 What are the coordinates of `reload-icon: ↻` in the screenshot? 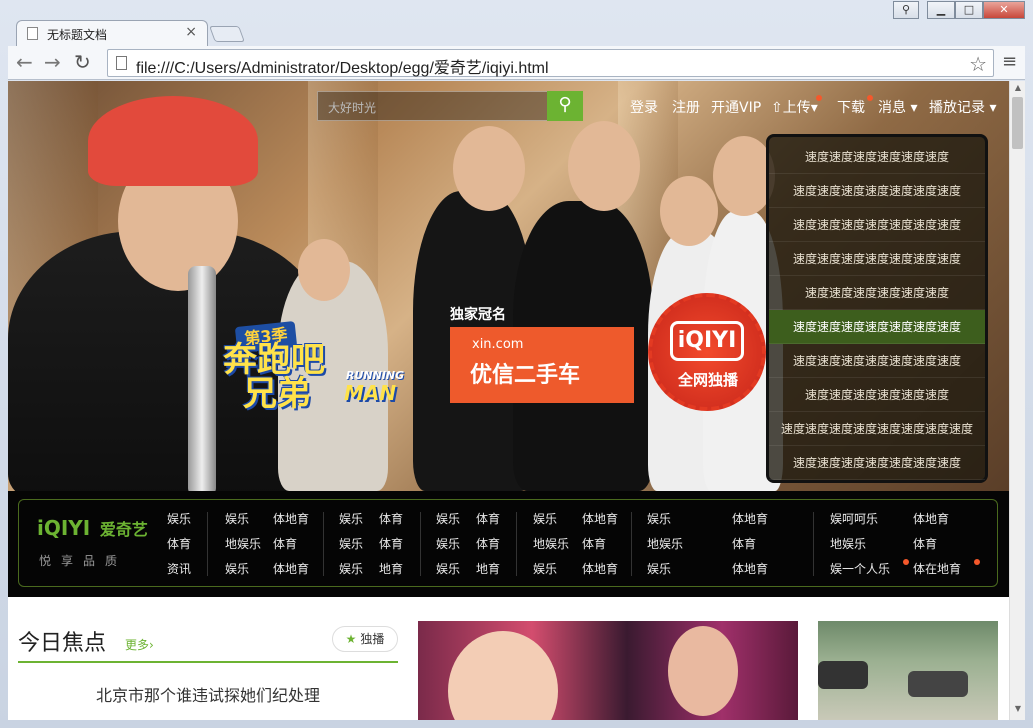 It's located at (82, 62).